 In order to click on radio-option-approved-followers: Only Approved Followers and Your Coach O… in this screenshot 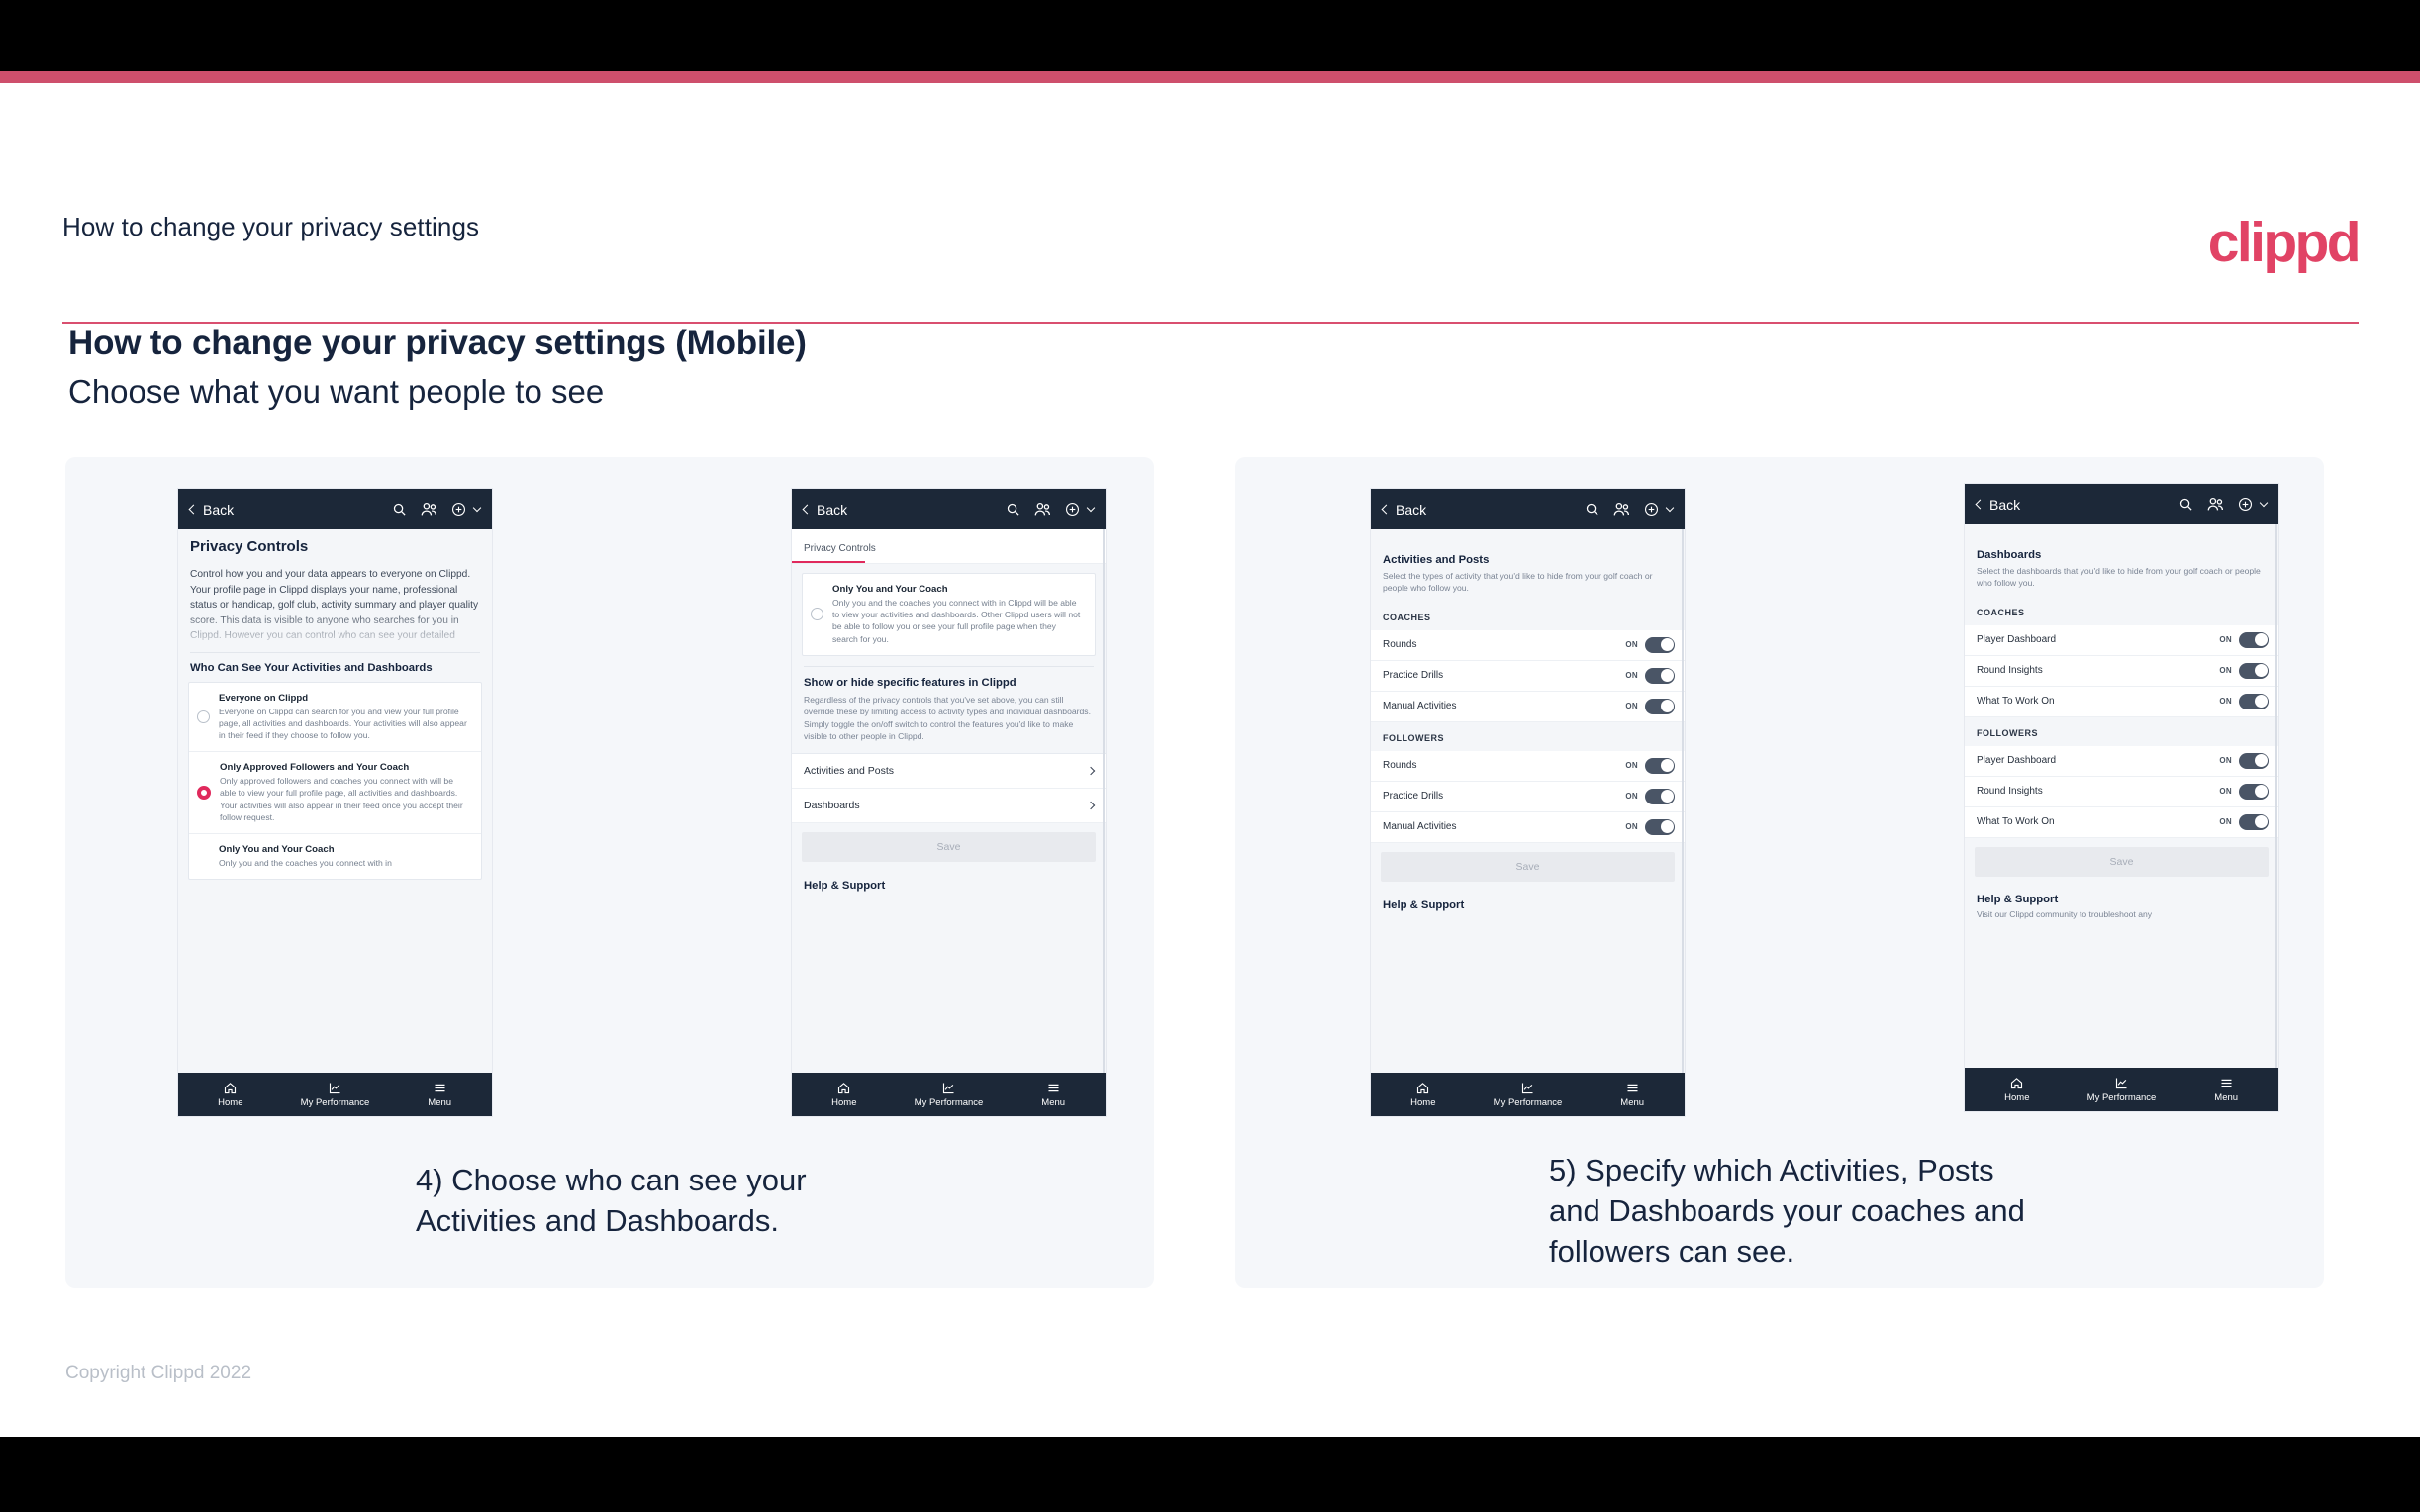, I will do `click(335, 792)`.